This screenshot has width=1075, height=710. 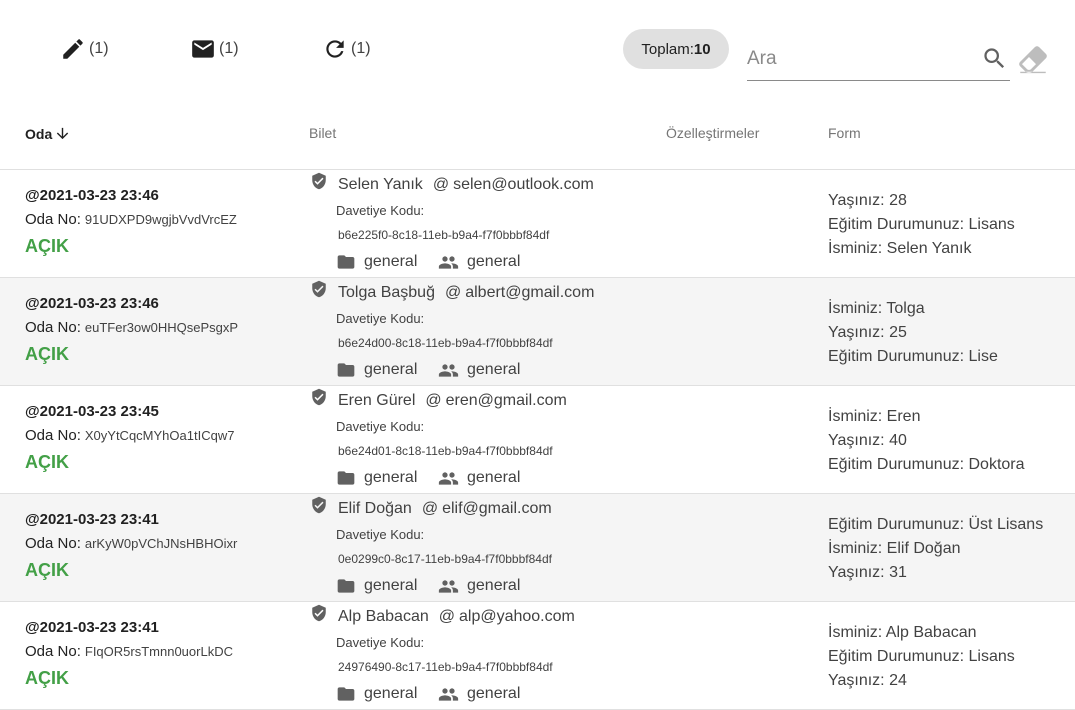 I want to click on room-code: arKyW0pVChJNsHBHOixr, so click(x=161, y=543).